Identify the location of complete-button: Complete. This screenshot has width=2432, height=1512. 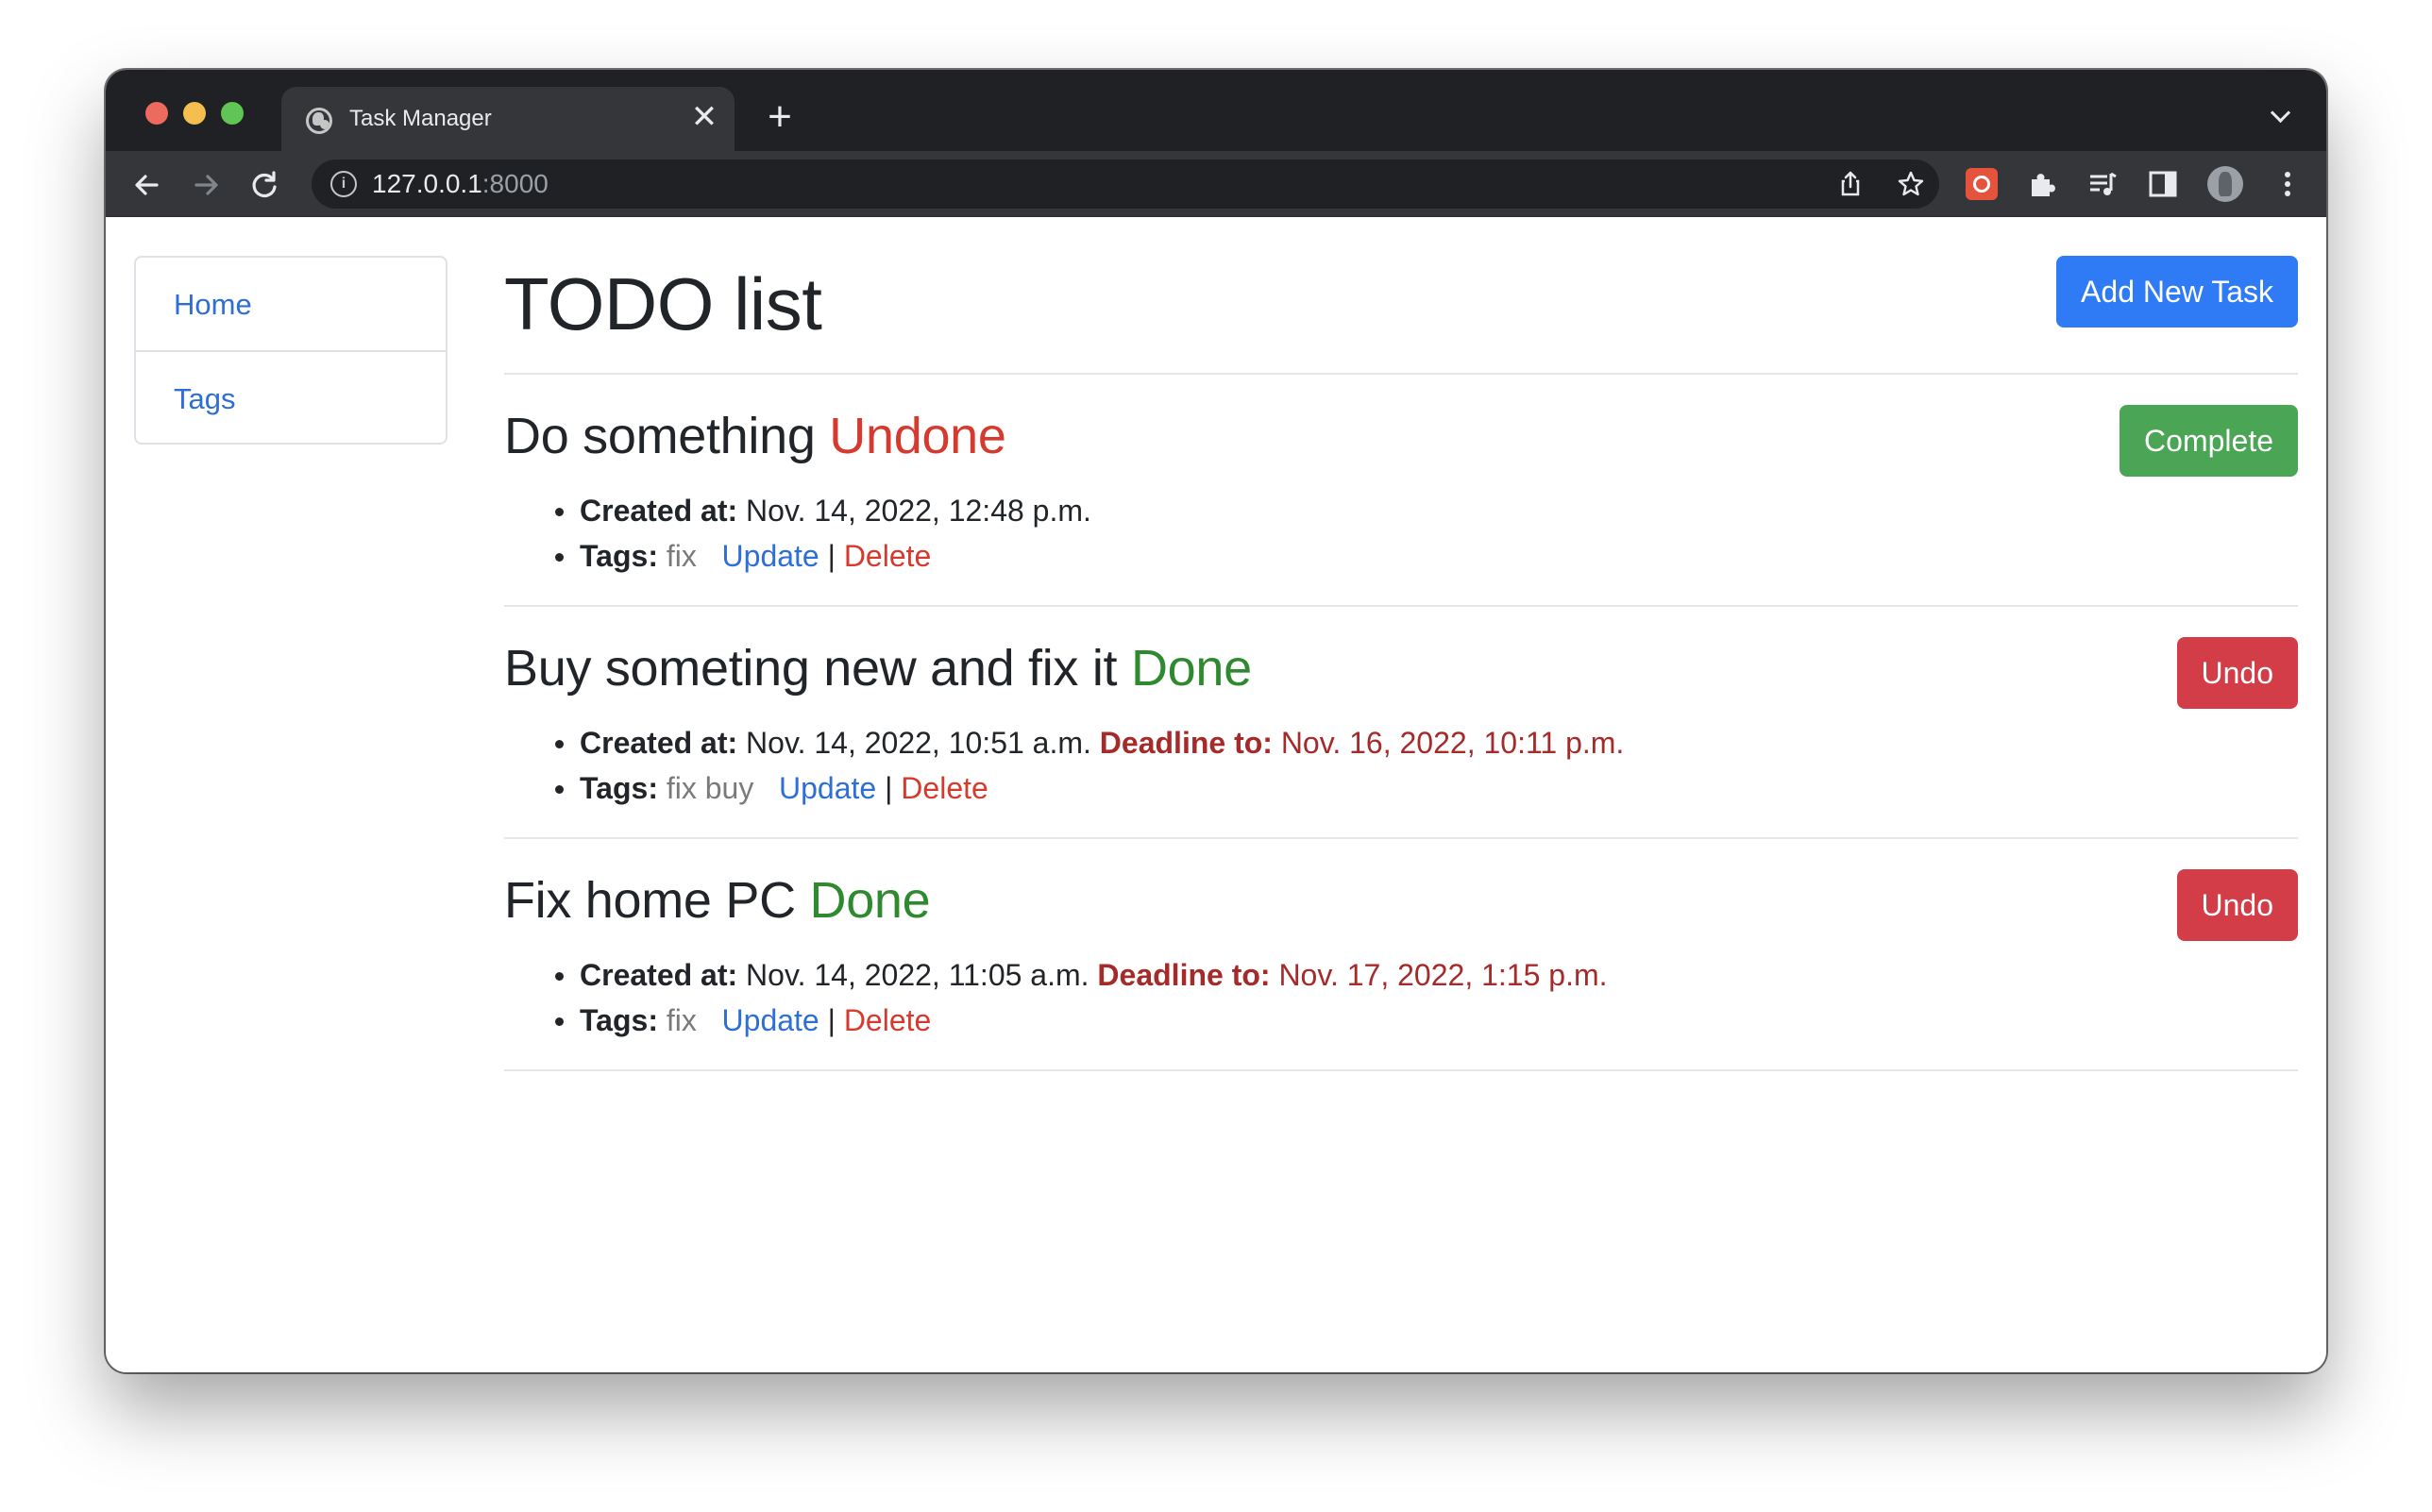
(2209, 441).